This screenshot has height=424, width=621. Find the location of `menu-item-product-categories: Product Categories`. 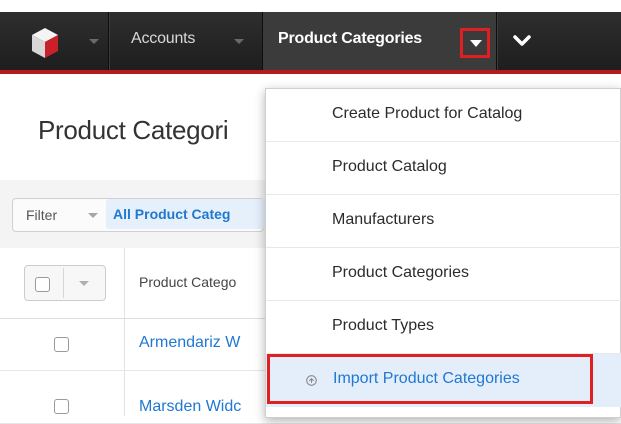

menu-item-product-categories: Product Categories is located at coordinates (443, 274).